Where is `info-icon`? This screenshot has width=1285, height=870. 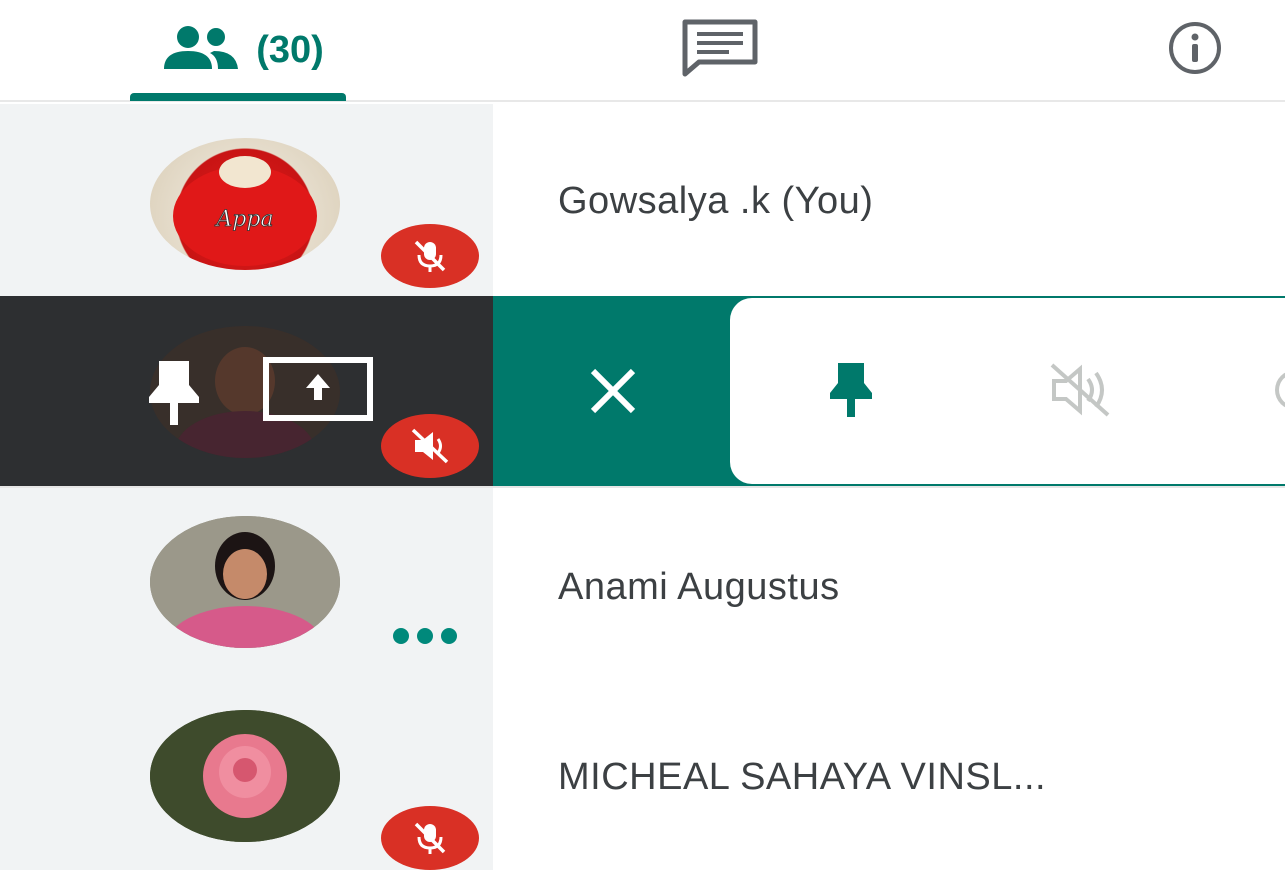
info-icon is located at coordinates (1195, 50).